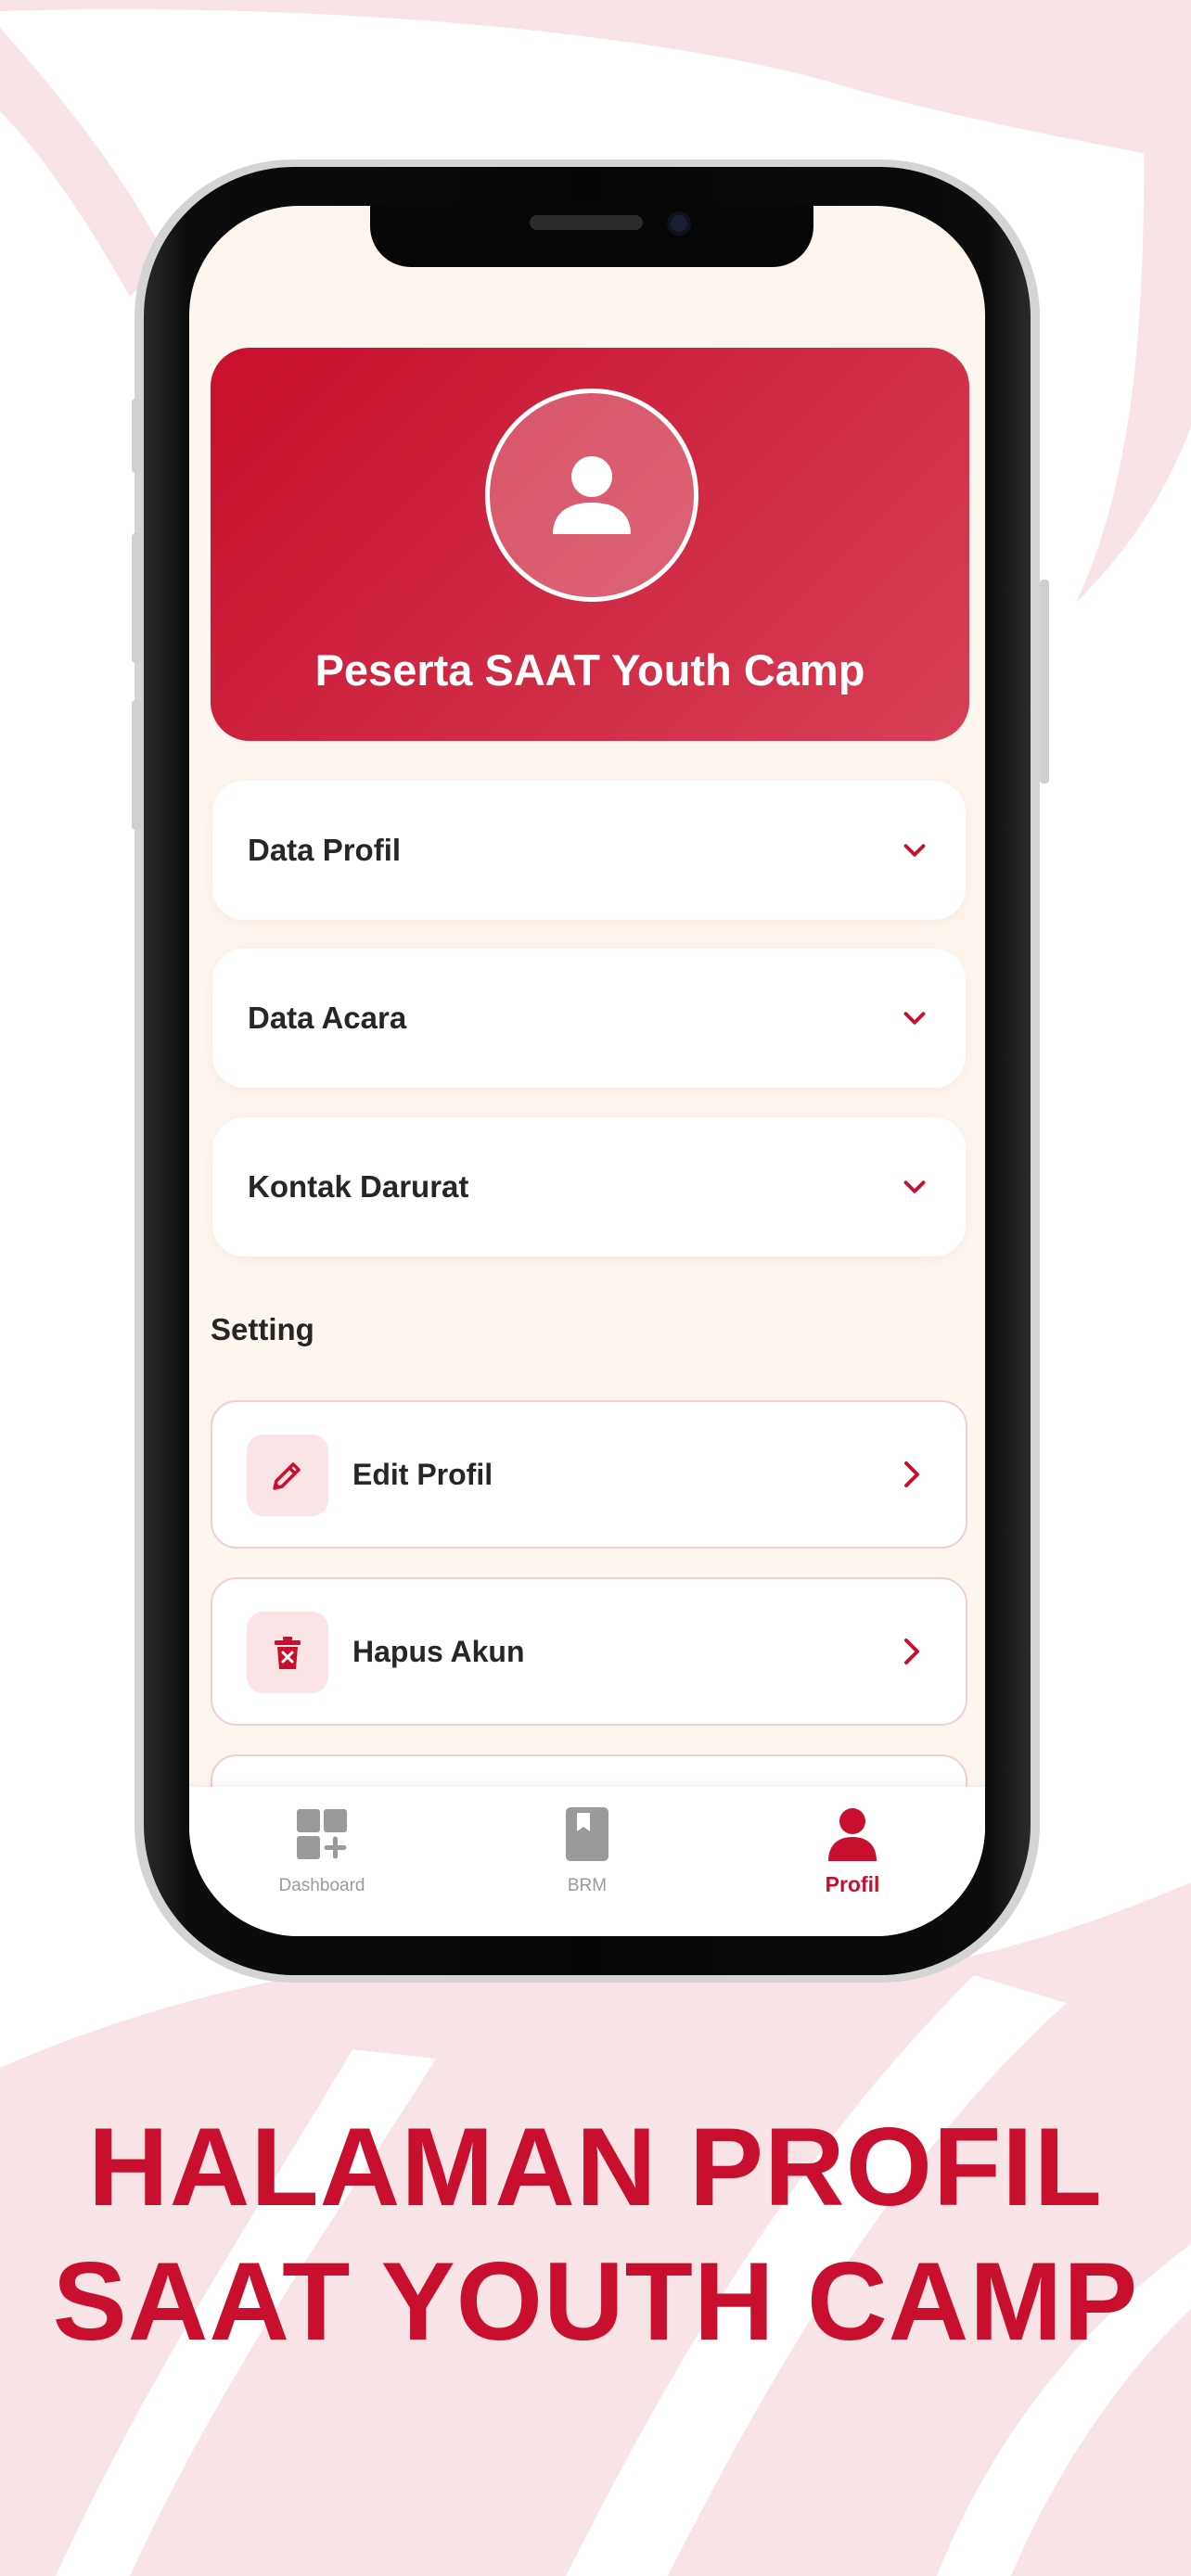  Describe the element at coordinates (321, 1886) in the screenshot. I see `nav-label: Dashboard` at that location.